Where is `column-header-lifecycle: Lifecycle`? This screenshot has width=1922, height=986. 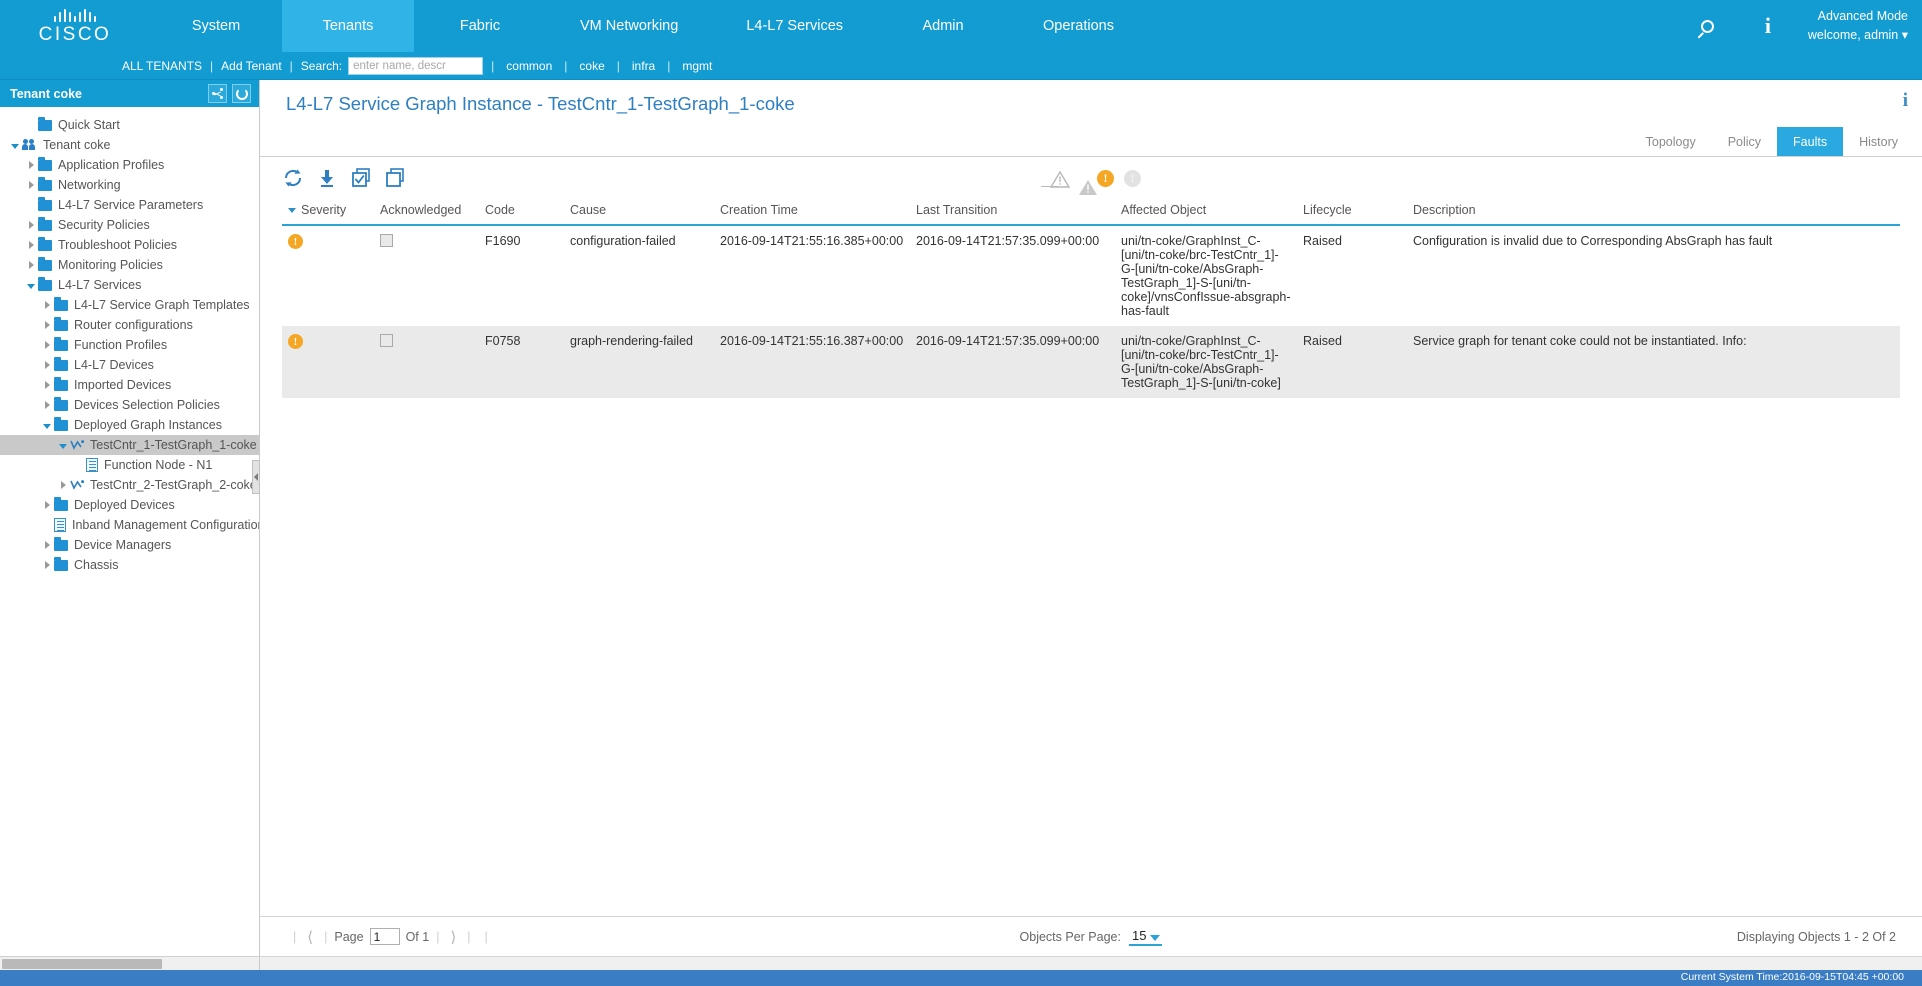
column-header-lifecycle: Lifecycle is located at coordinates (1352, 212).